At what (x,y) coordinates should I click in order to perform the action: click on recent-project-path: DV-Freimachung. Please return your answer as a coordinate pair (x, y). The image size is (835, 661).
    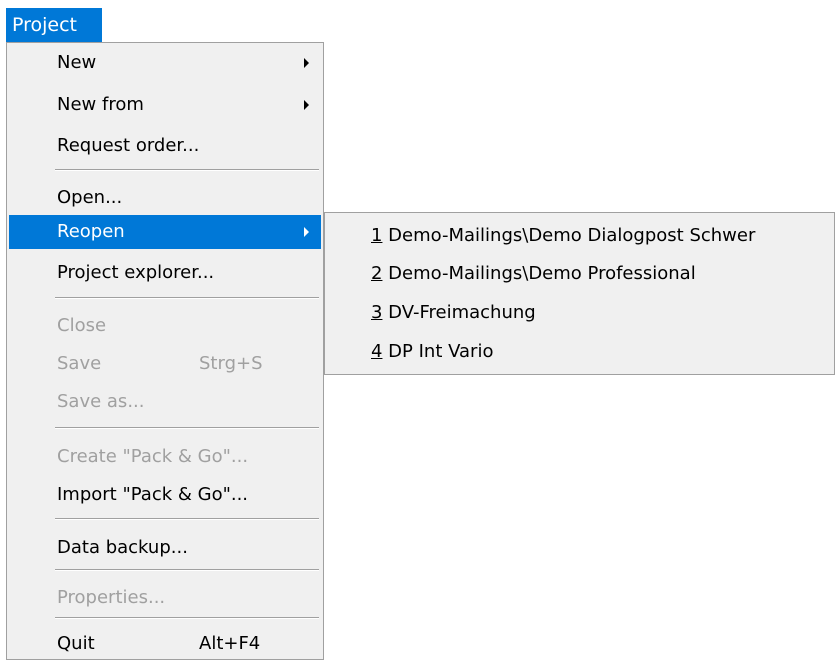
    Looking at the image, I should click on (459, 312).